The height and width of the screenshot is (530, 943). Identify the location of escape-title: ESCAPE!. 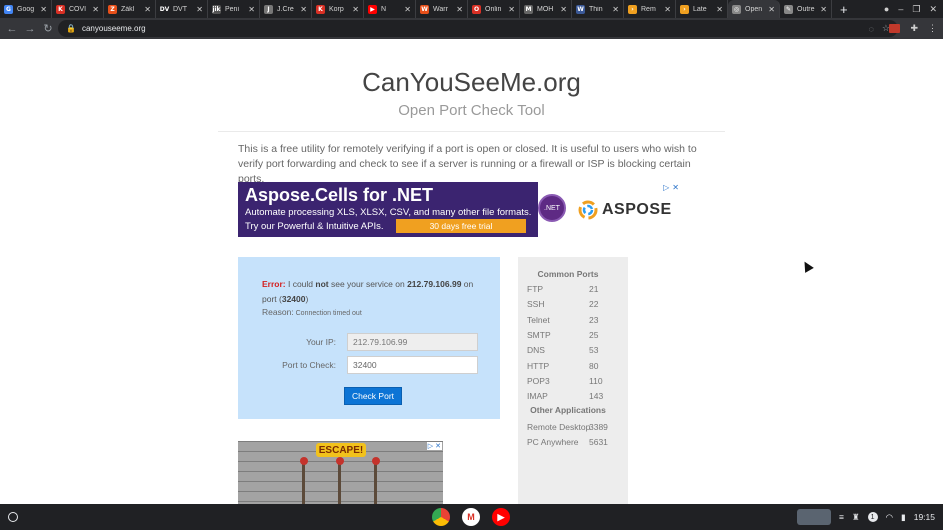
(341, 450).